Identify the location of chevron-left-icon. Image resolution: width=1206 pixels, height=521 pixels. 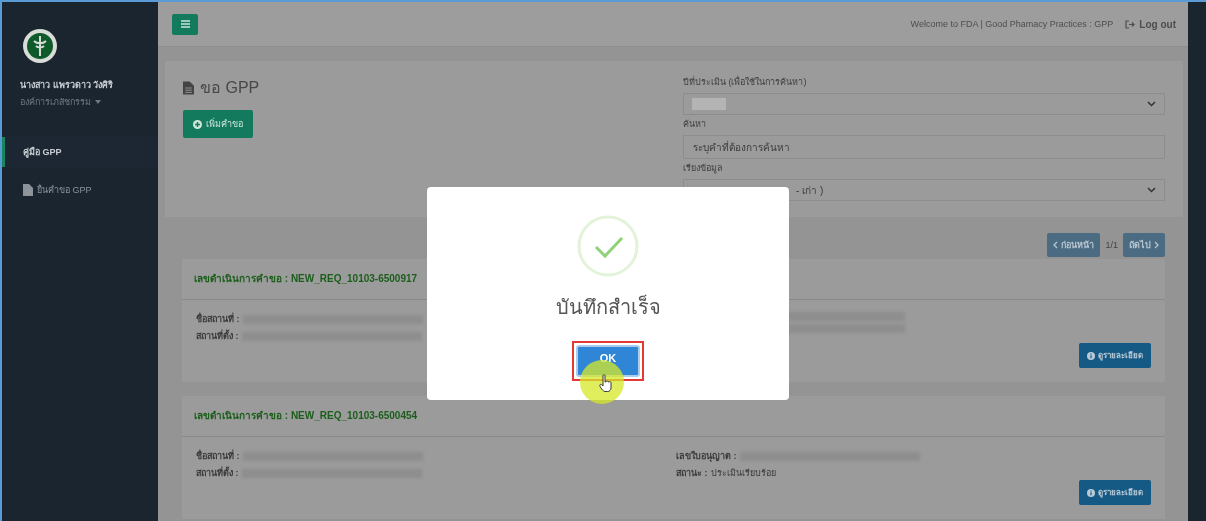
(1056, 245).